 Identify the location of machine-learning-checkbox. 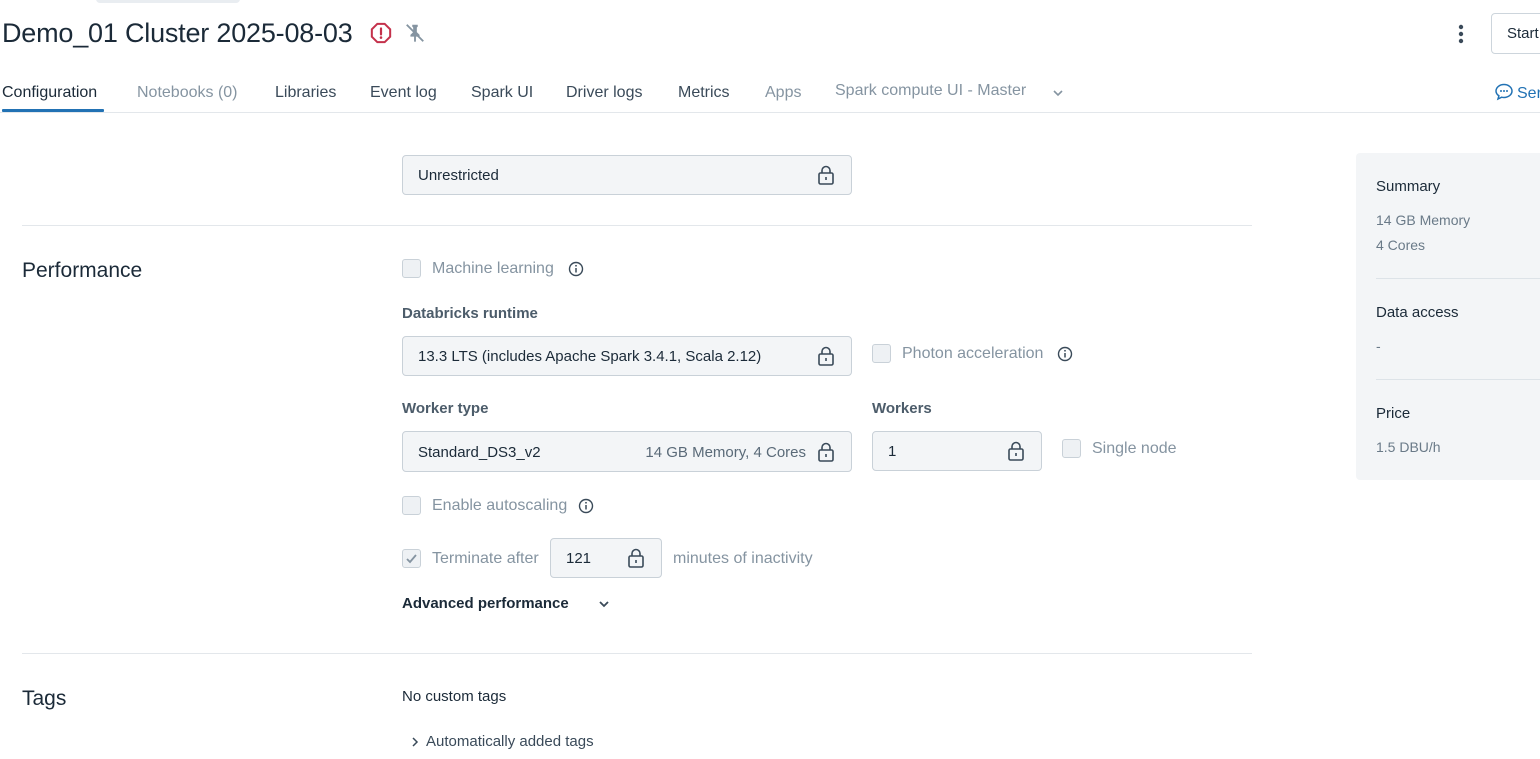
(411, 268).